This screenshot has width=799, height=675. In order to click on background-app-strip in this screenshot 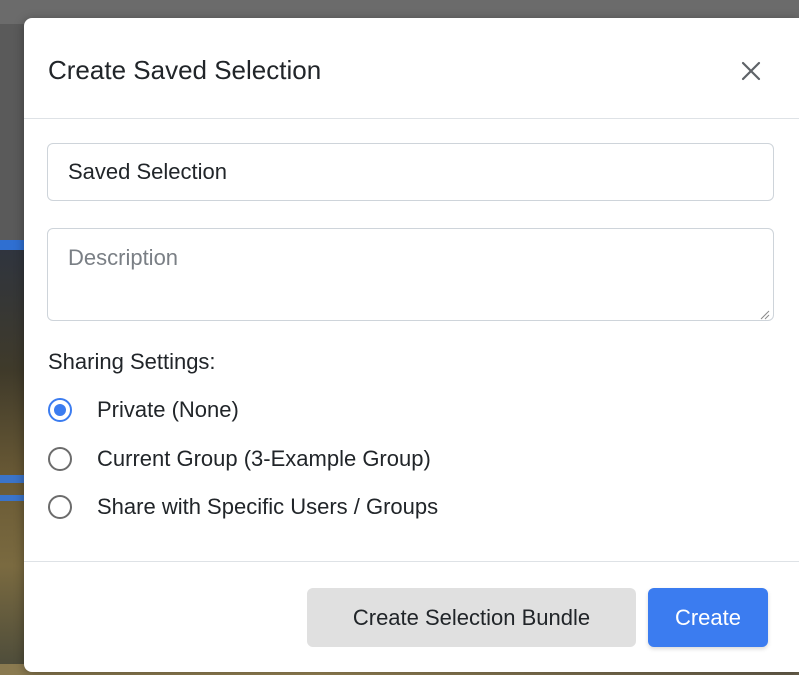, I will do `click(12, 457)`.